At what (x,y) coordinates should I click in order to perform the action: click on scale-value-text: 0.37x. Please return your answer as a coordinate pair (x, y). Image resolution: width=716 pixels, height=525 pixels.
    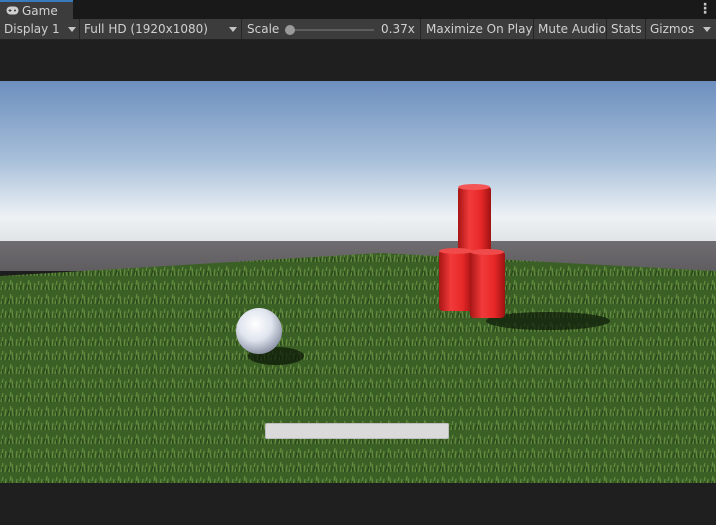
    Looking at the image, I should click on (398, 29).